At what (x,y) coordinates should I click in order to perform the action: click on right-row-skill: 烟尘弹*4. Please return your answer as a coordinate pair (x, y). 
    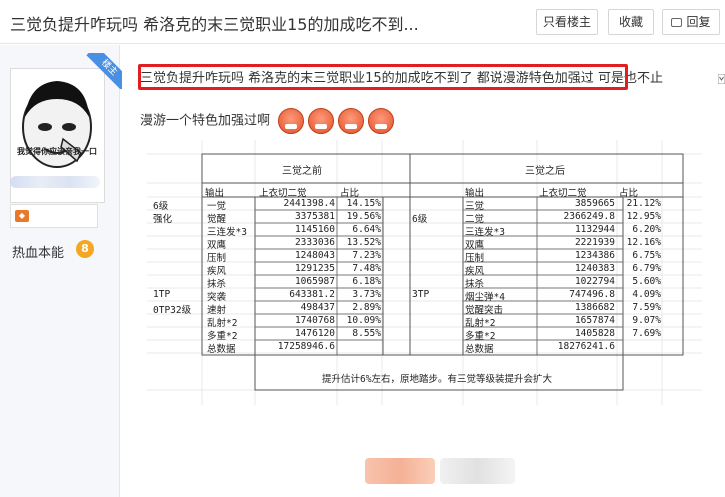
    Looking at the image, I should click on (485, 297).